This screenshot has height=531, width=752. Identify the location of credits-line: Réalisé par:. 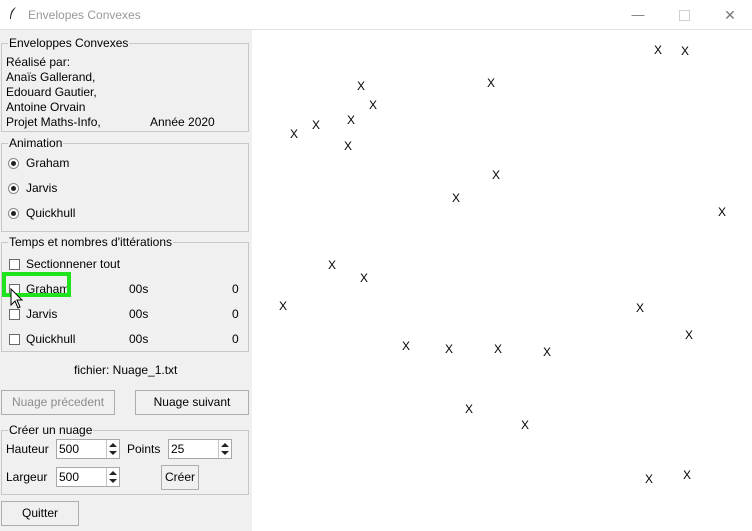
(38, 62).